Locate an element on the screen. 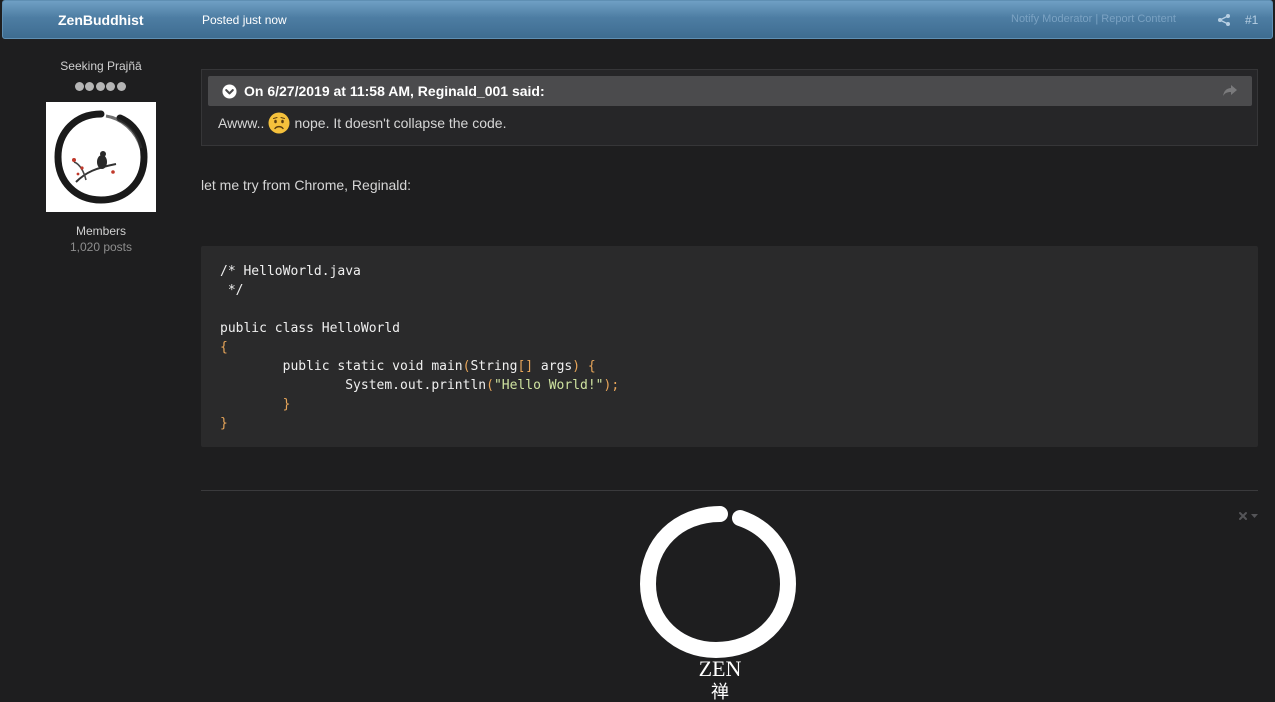 The height and width of the screenshot is (702, 1275). rank-pips is located at coordinates (101, 84).